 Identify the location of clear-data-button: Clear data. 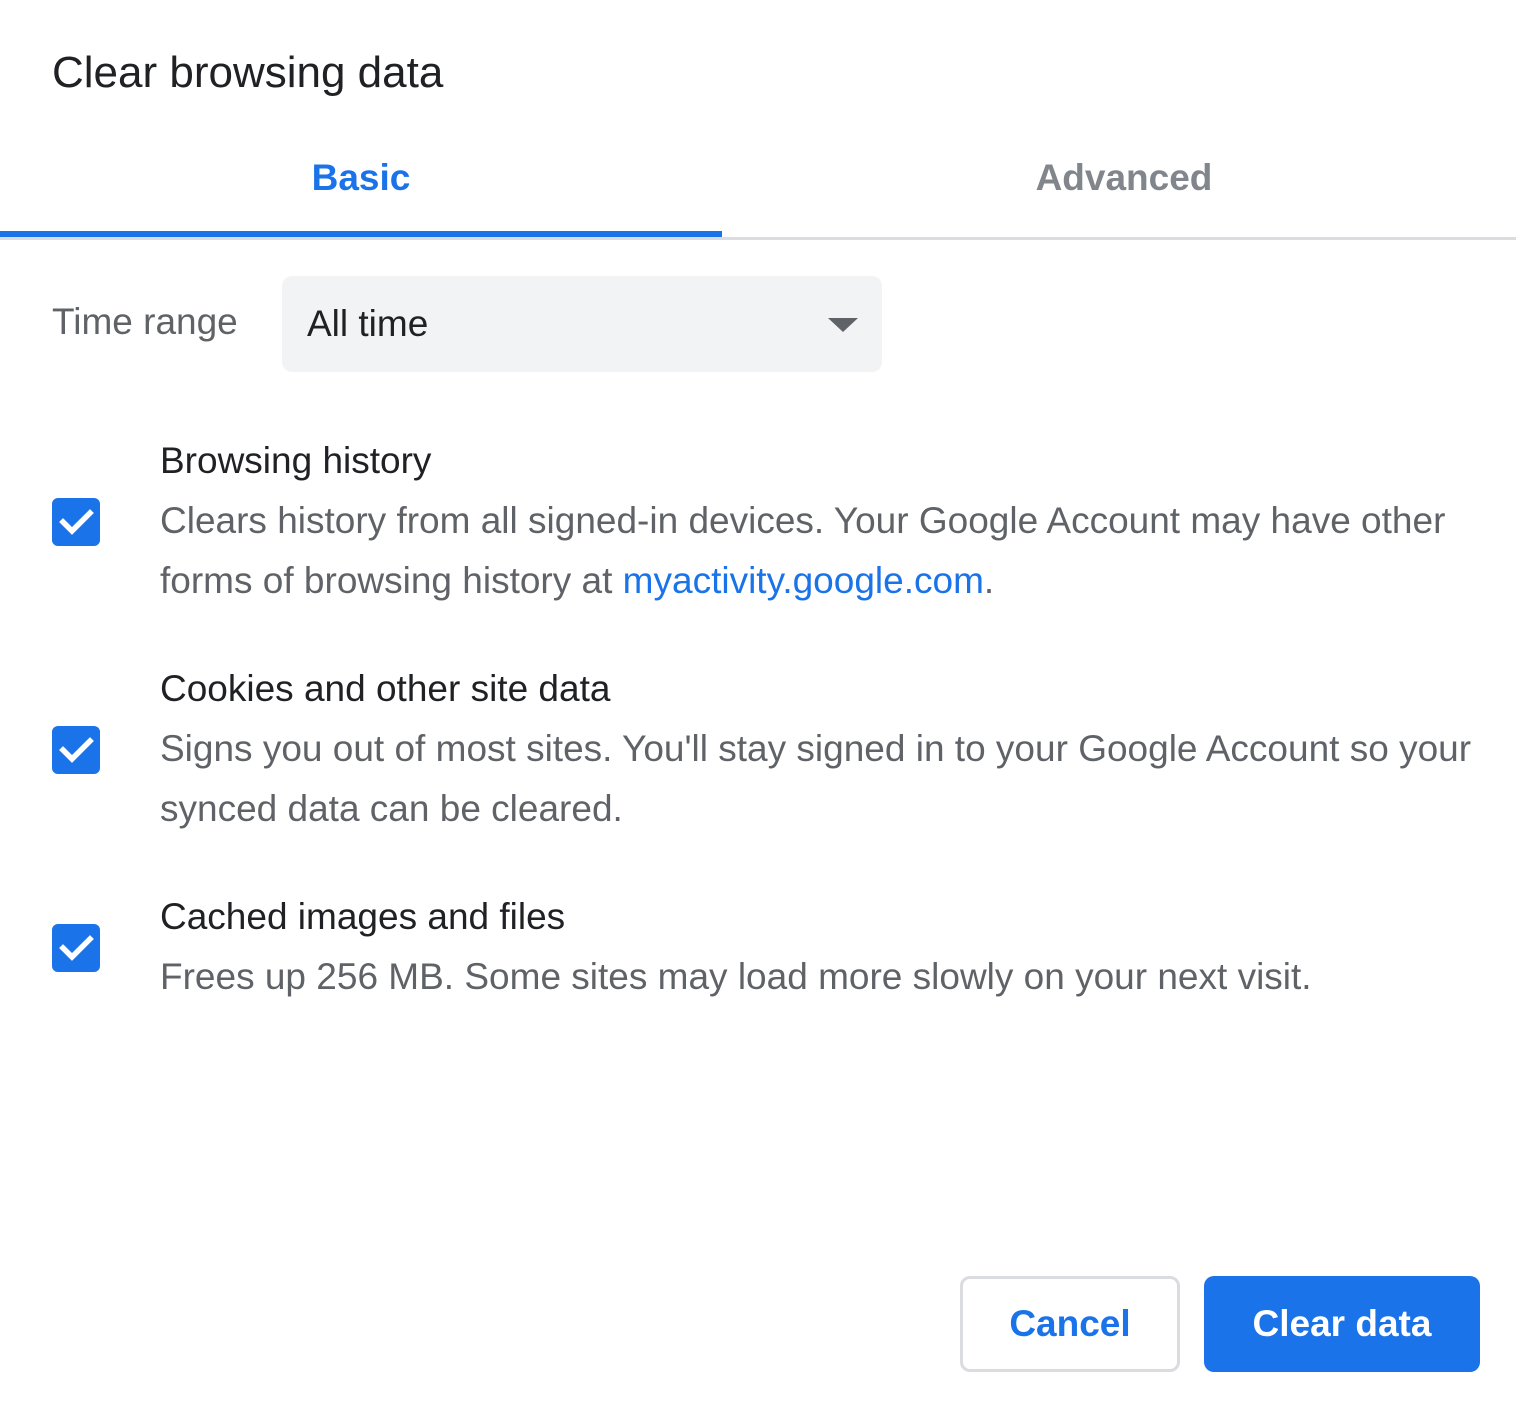
(1342, 1324).